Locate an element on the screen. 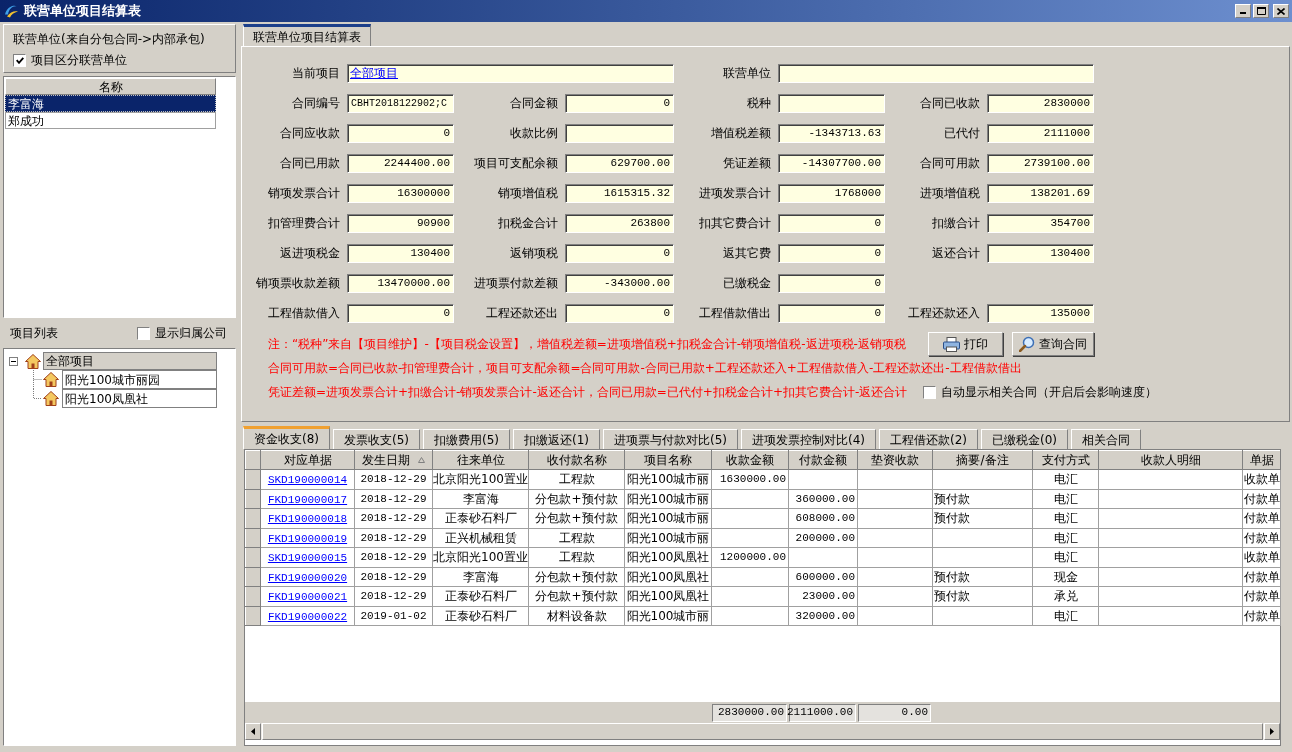 This screenshot has height=752, width=1292. input-field: 354700 is located at coordinates (1040, 223).